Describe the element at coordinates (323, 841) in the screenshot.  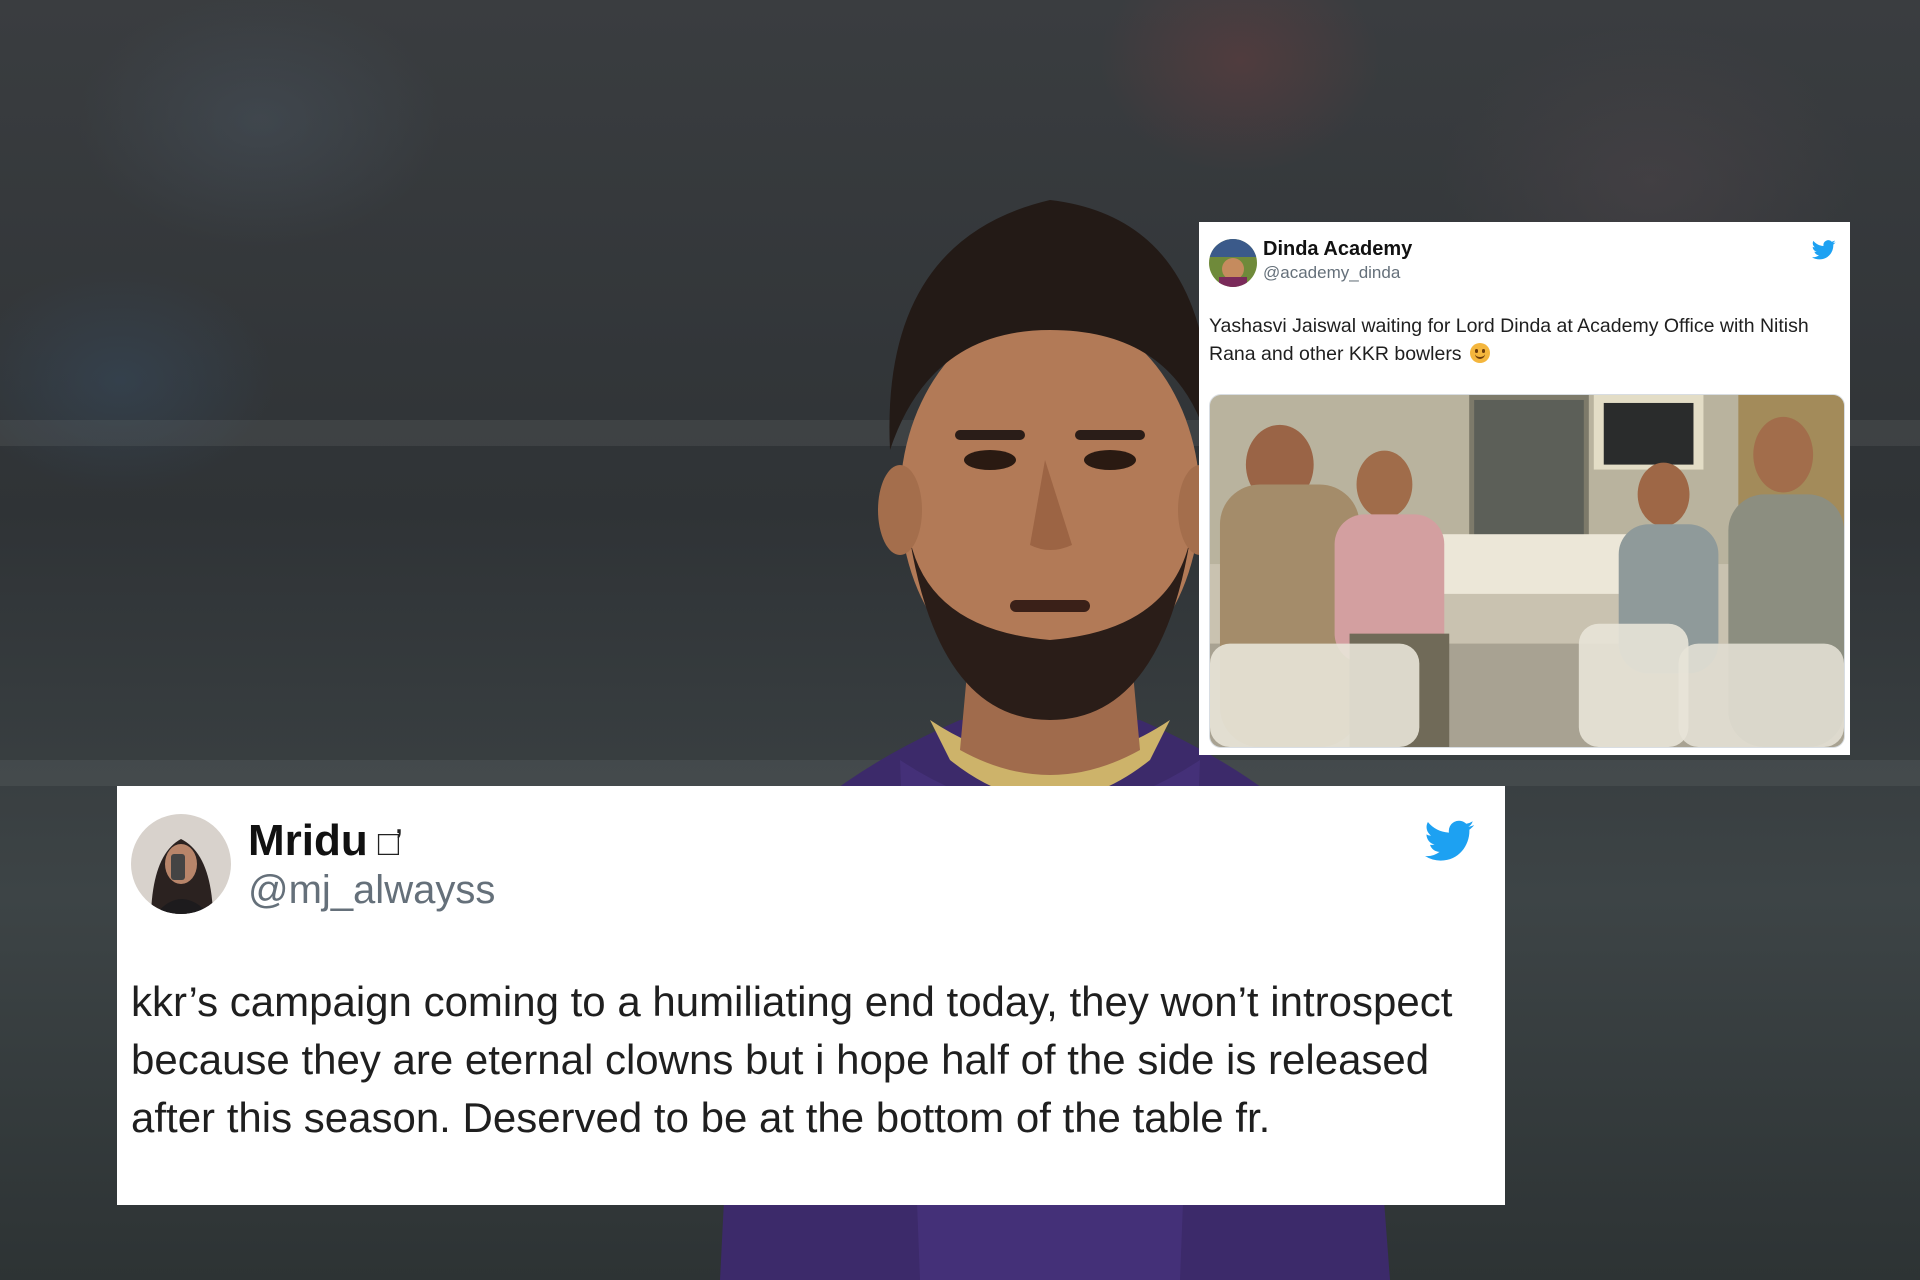
I see `tweet-author-name: Mridu □̓` at that location.